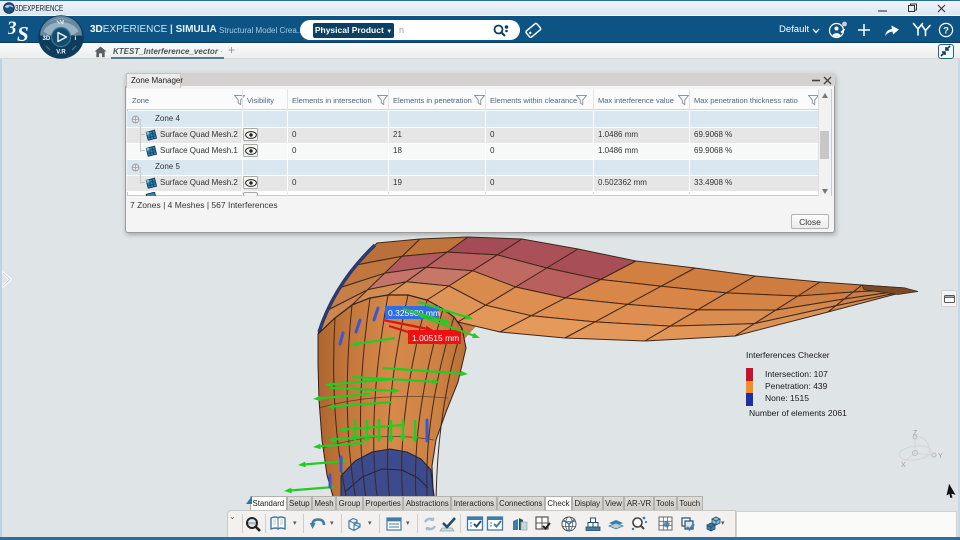  What do you see at coordinates (47, 39) in the screenshot?
I see `svg-text: 3D` at bounding box center [47, 39].